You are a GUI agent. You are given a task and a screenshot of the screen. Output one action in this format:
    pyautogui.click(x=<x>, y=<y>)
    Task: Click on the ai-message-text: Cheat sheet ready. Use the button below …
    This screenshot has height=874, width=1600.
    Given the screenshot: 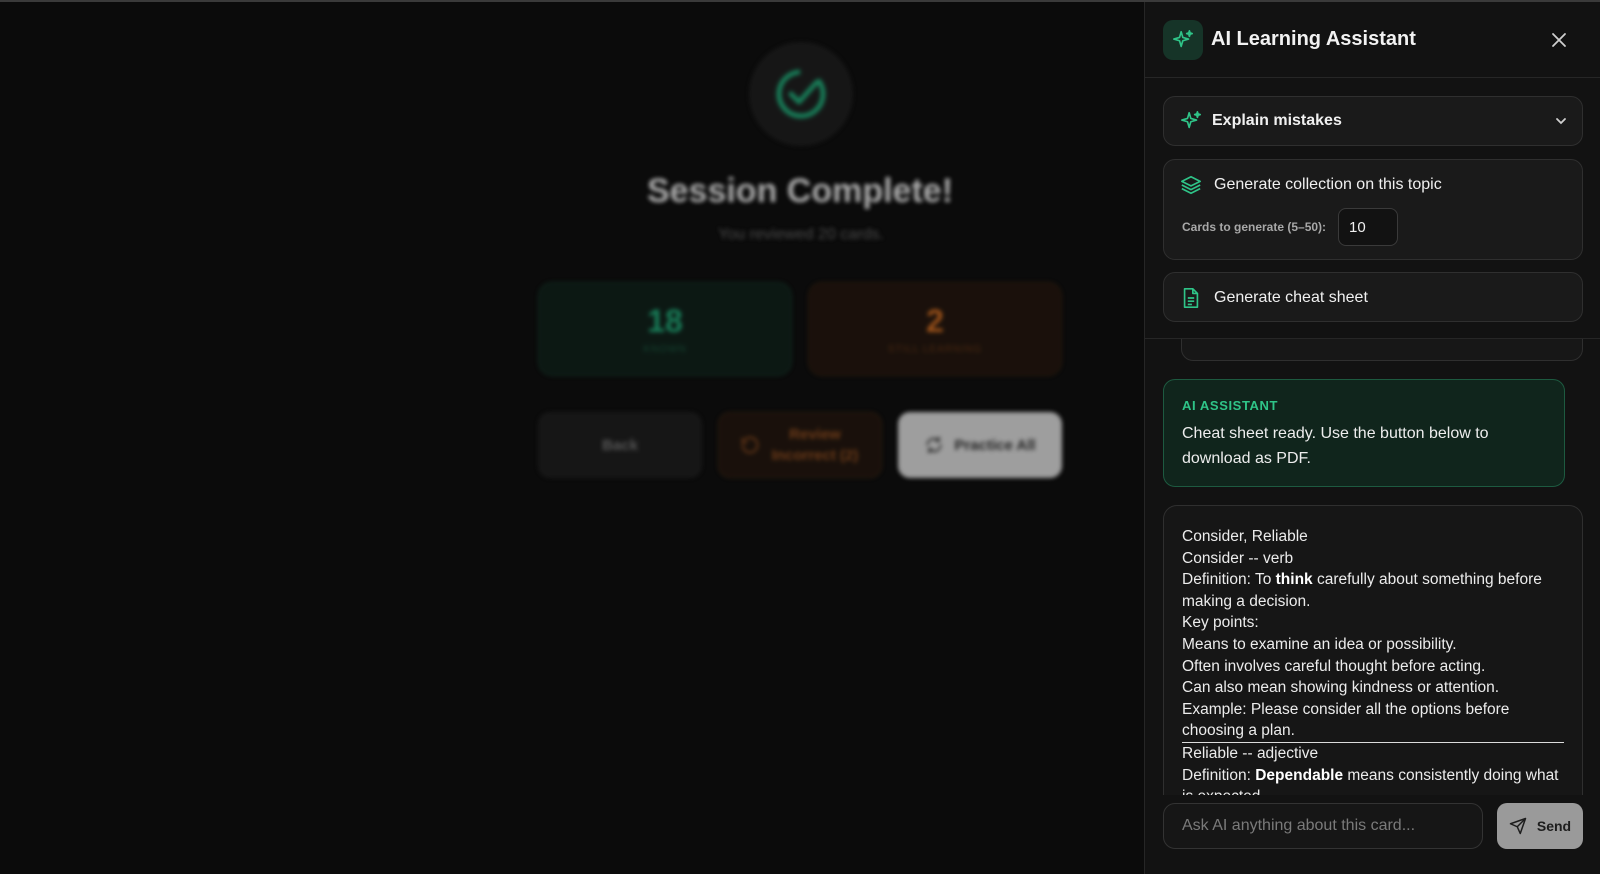 What is the action you would take?
    pyautogui.click(x=1335, y=446)
    